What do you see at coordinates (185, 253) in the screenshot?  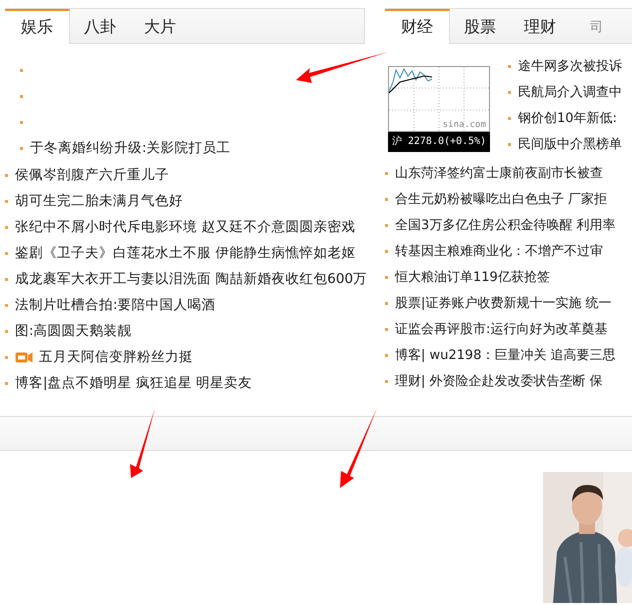 I see `headline-link: 鉴剧《卫子夫》白莲花水土不服 伊能静生病憔悴如老妪` at bounding box center [185, 253].